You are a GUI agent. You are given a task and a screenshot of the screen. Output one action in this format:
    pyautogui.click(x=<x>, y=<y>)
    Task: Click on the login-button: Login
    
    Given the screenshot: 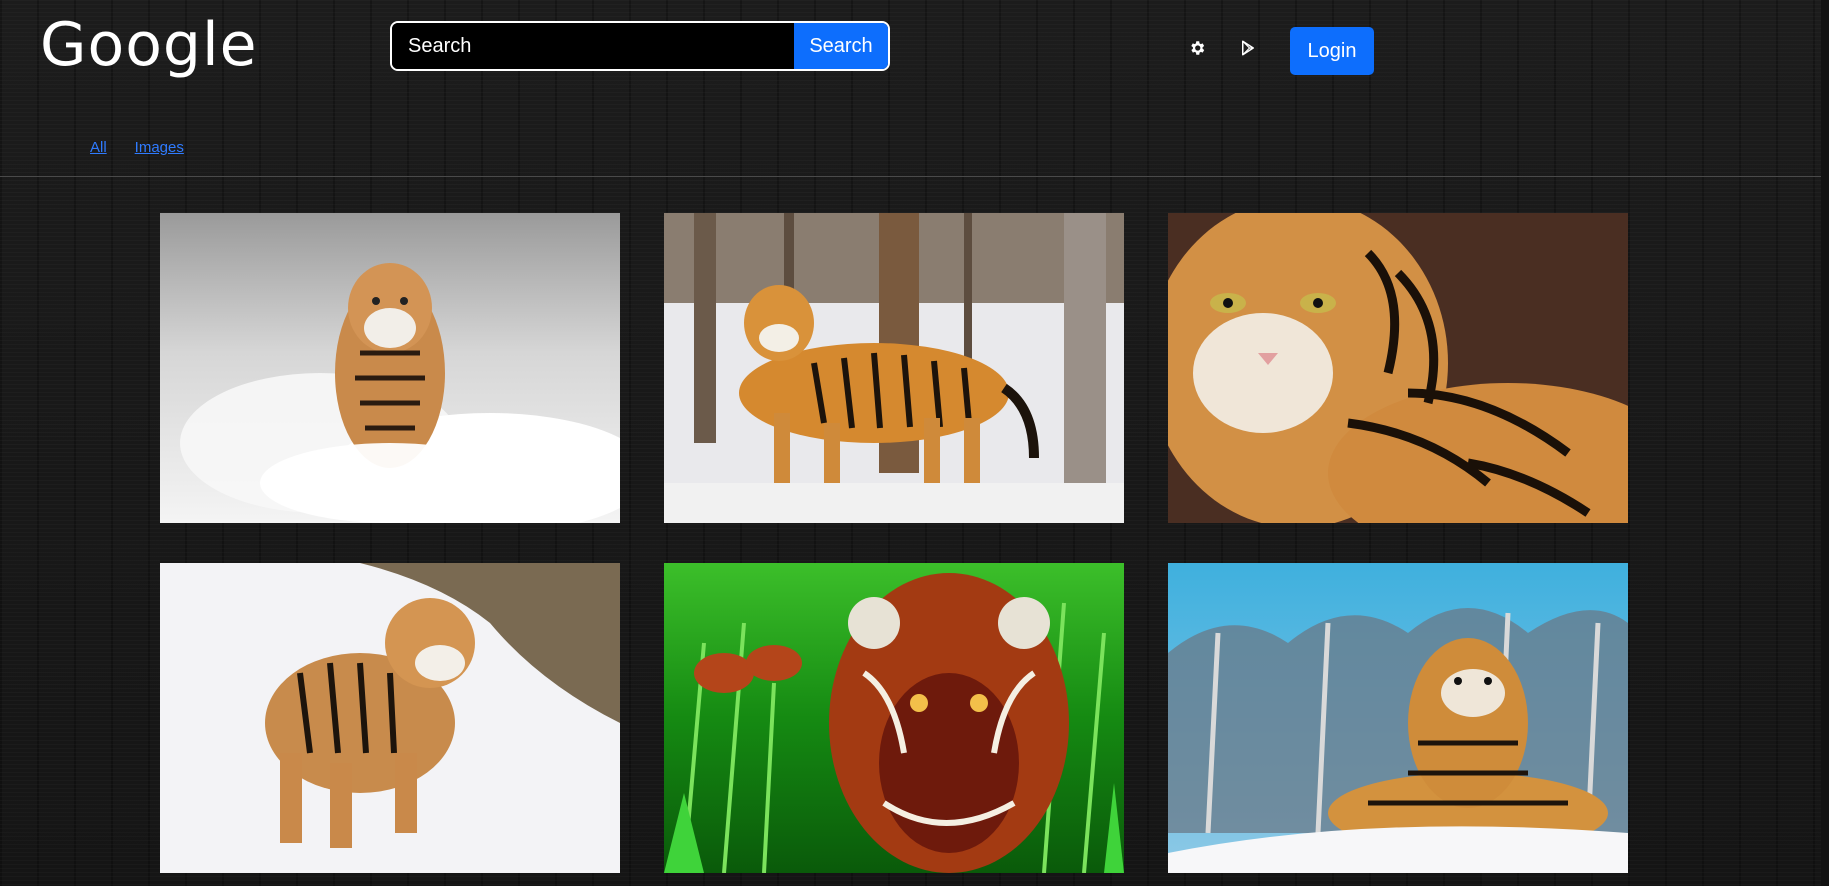 What is the action you would take?
    pyautogui.click(x=1332, y=51)
    